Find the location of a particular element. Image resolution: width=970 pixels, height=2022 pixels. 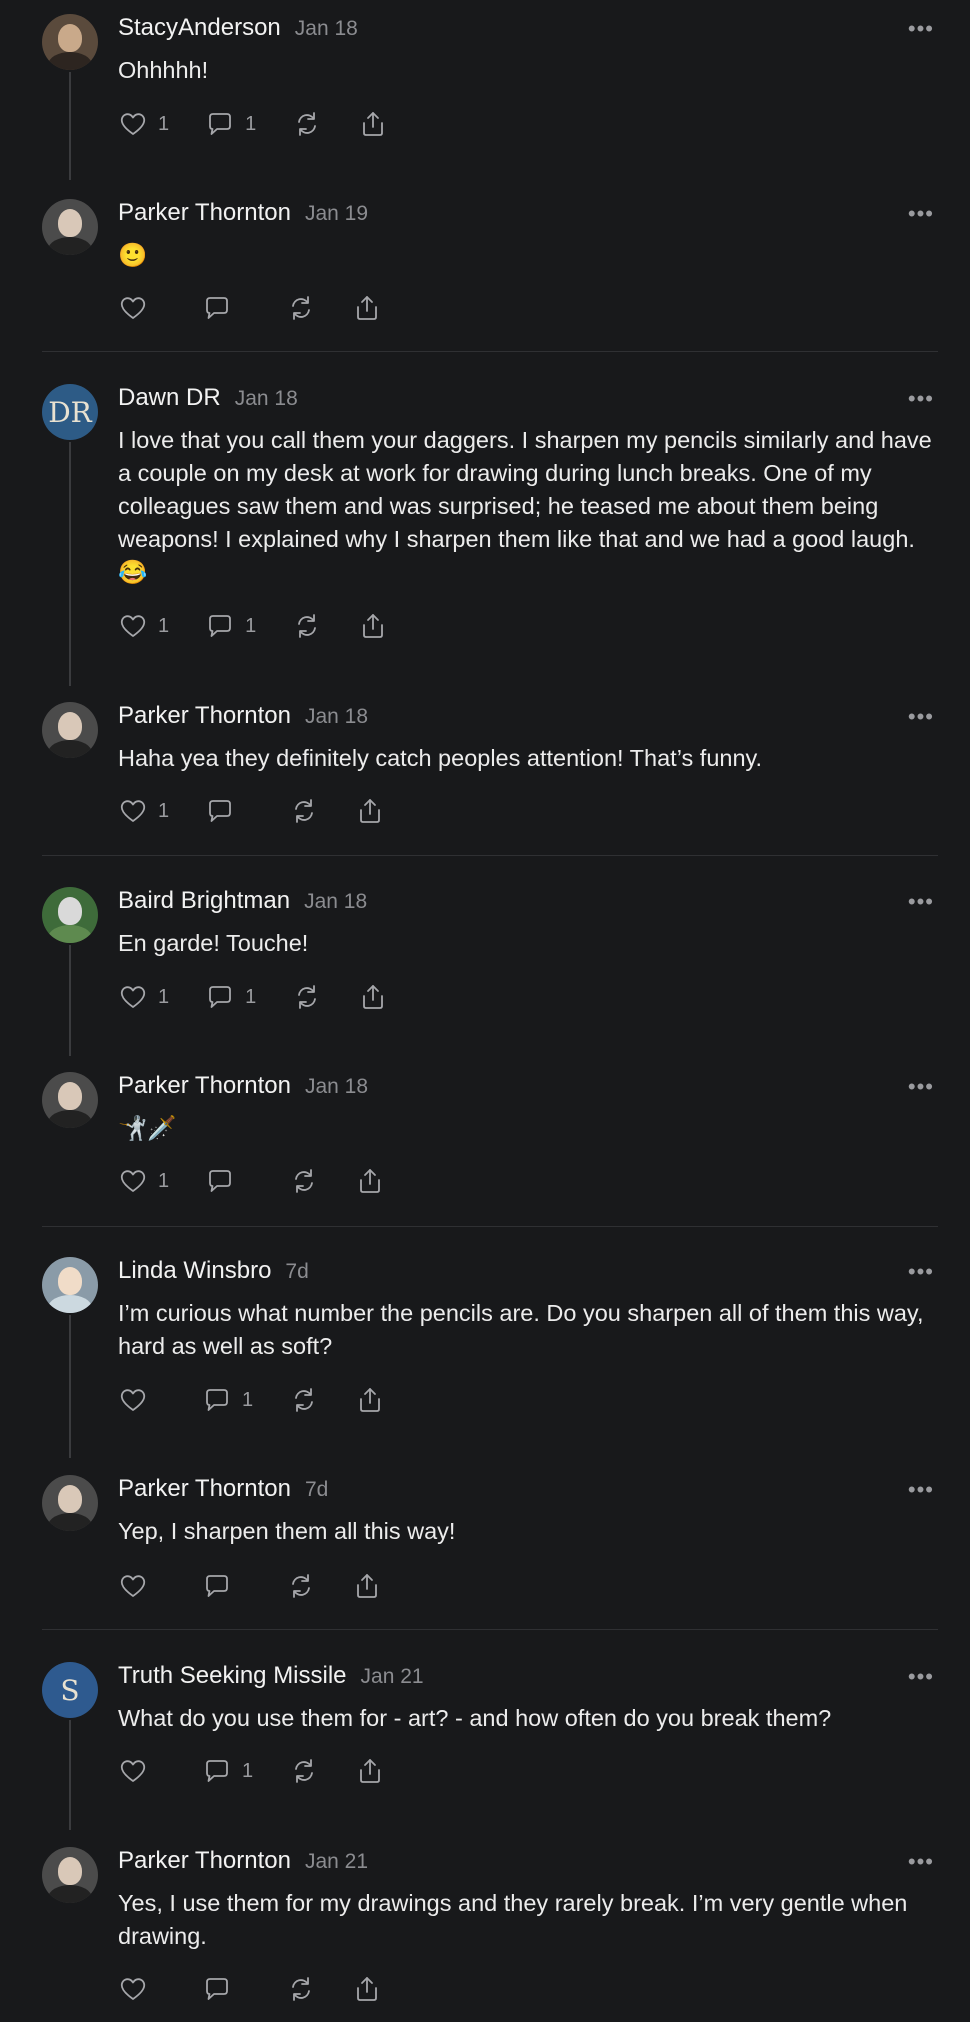

post-date: Jan 21 is located at coordinates (336, 1861).